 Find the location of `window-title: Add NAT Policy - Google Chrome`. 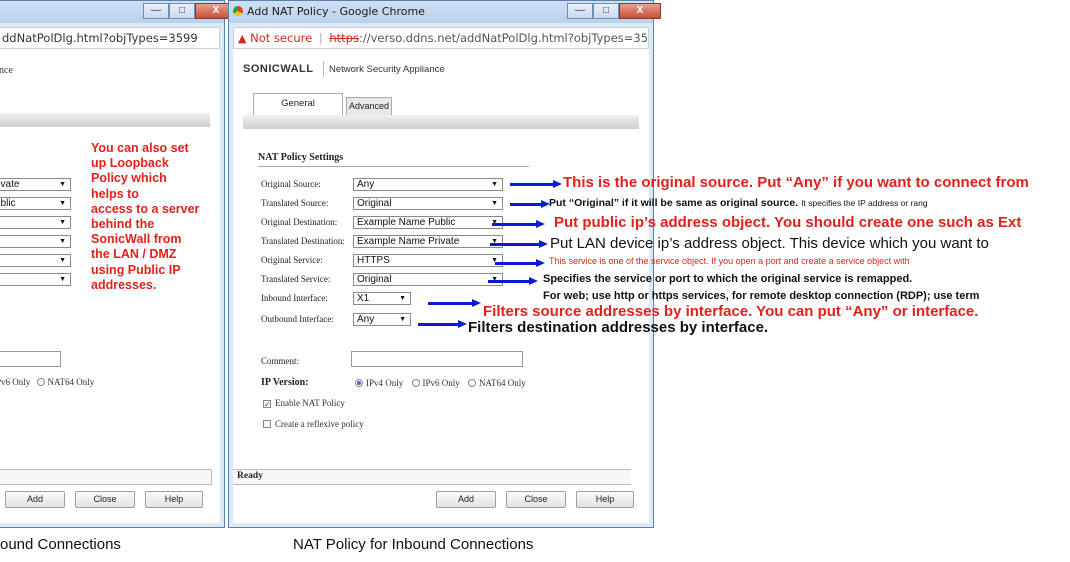

window-title: Add NAT Policy - Google Chrome is located at coordinates (336, 11).